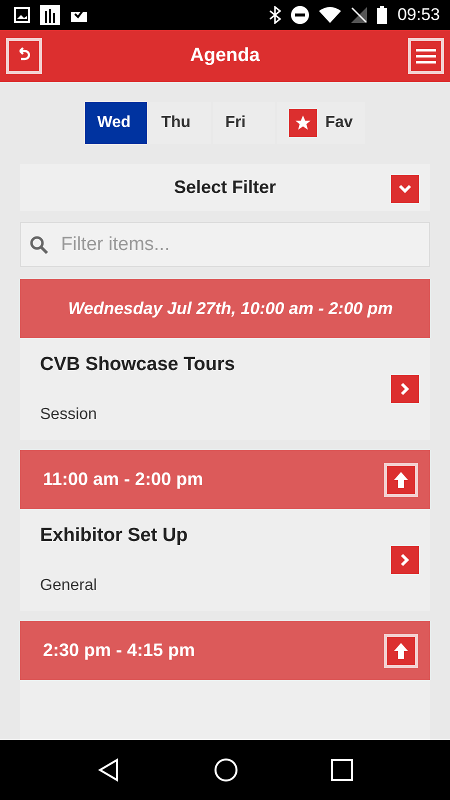 Image resolution: width=450 pixels, height=800 pixels. I want to click on event-type: Session, so click(69, 415).